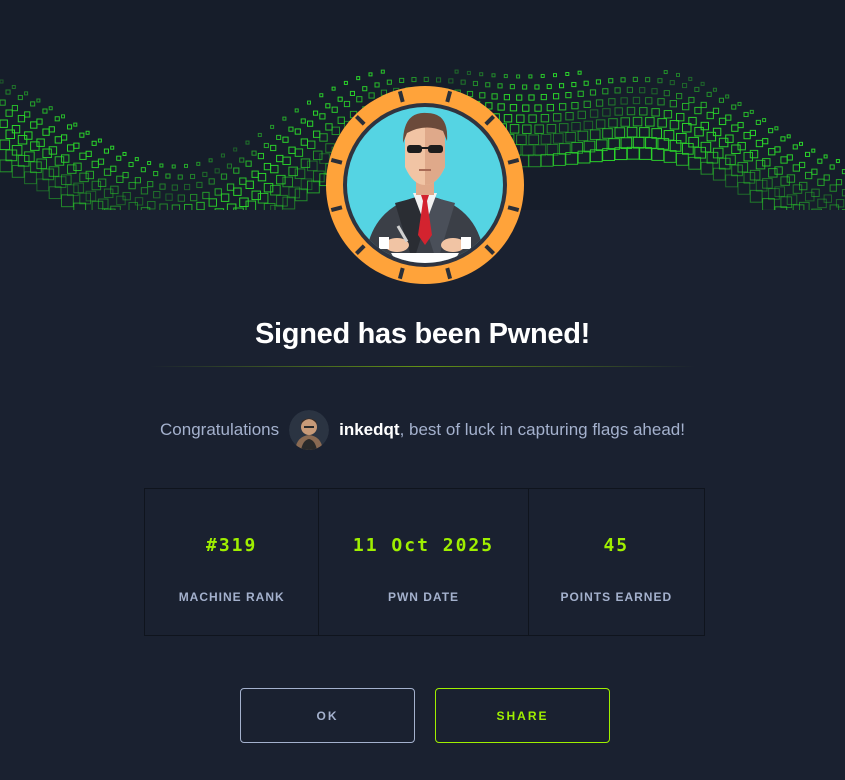 The image size is (845, 780). Describe the element at coordinates (616, 545) in the screenshot. I see `stat-value: 45` at that location.